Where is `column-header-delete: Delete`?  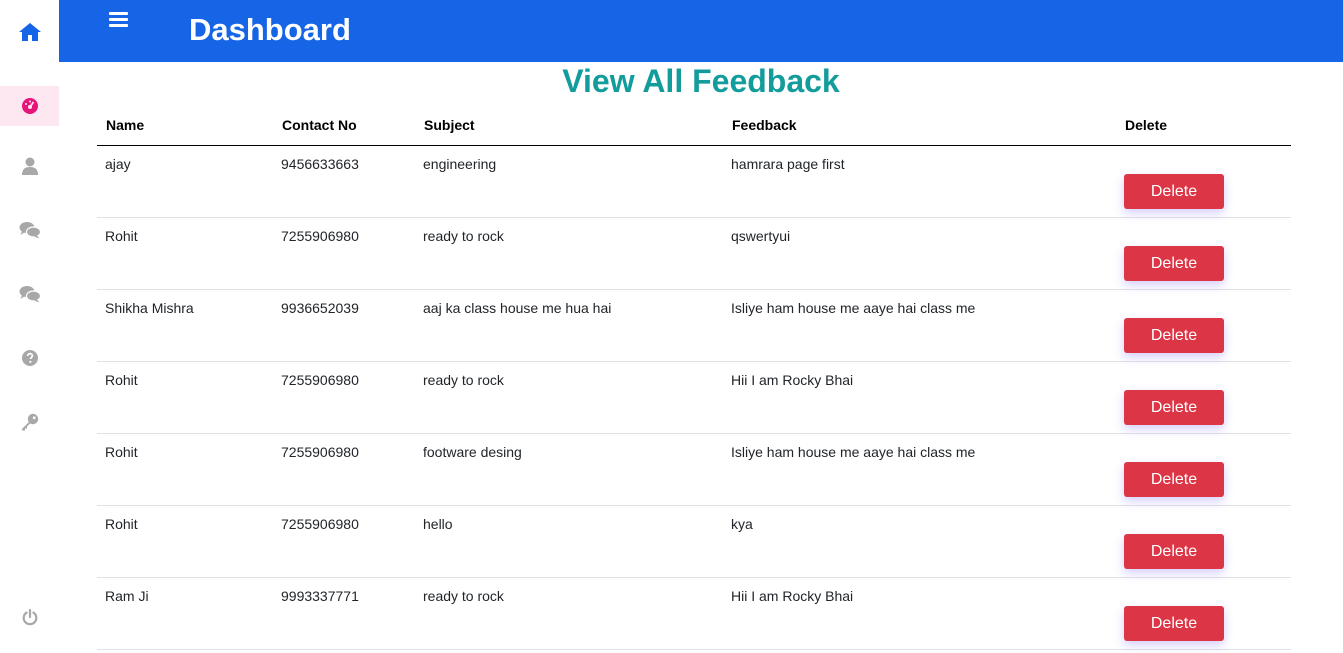
column-header-delete: Delete is located at coordinates (1203, 126).